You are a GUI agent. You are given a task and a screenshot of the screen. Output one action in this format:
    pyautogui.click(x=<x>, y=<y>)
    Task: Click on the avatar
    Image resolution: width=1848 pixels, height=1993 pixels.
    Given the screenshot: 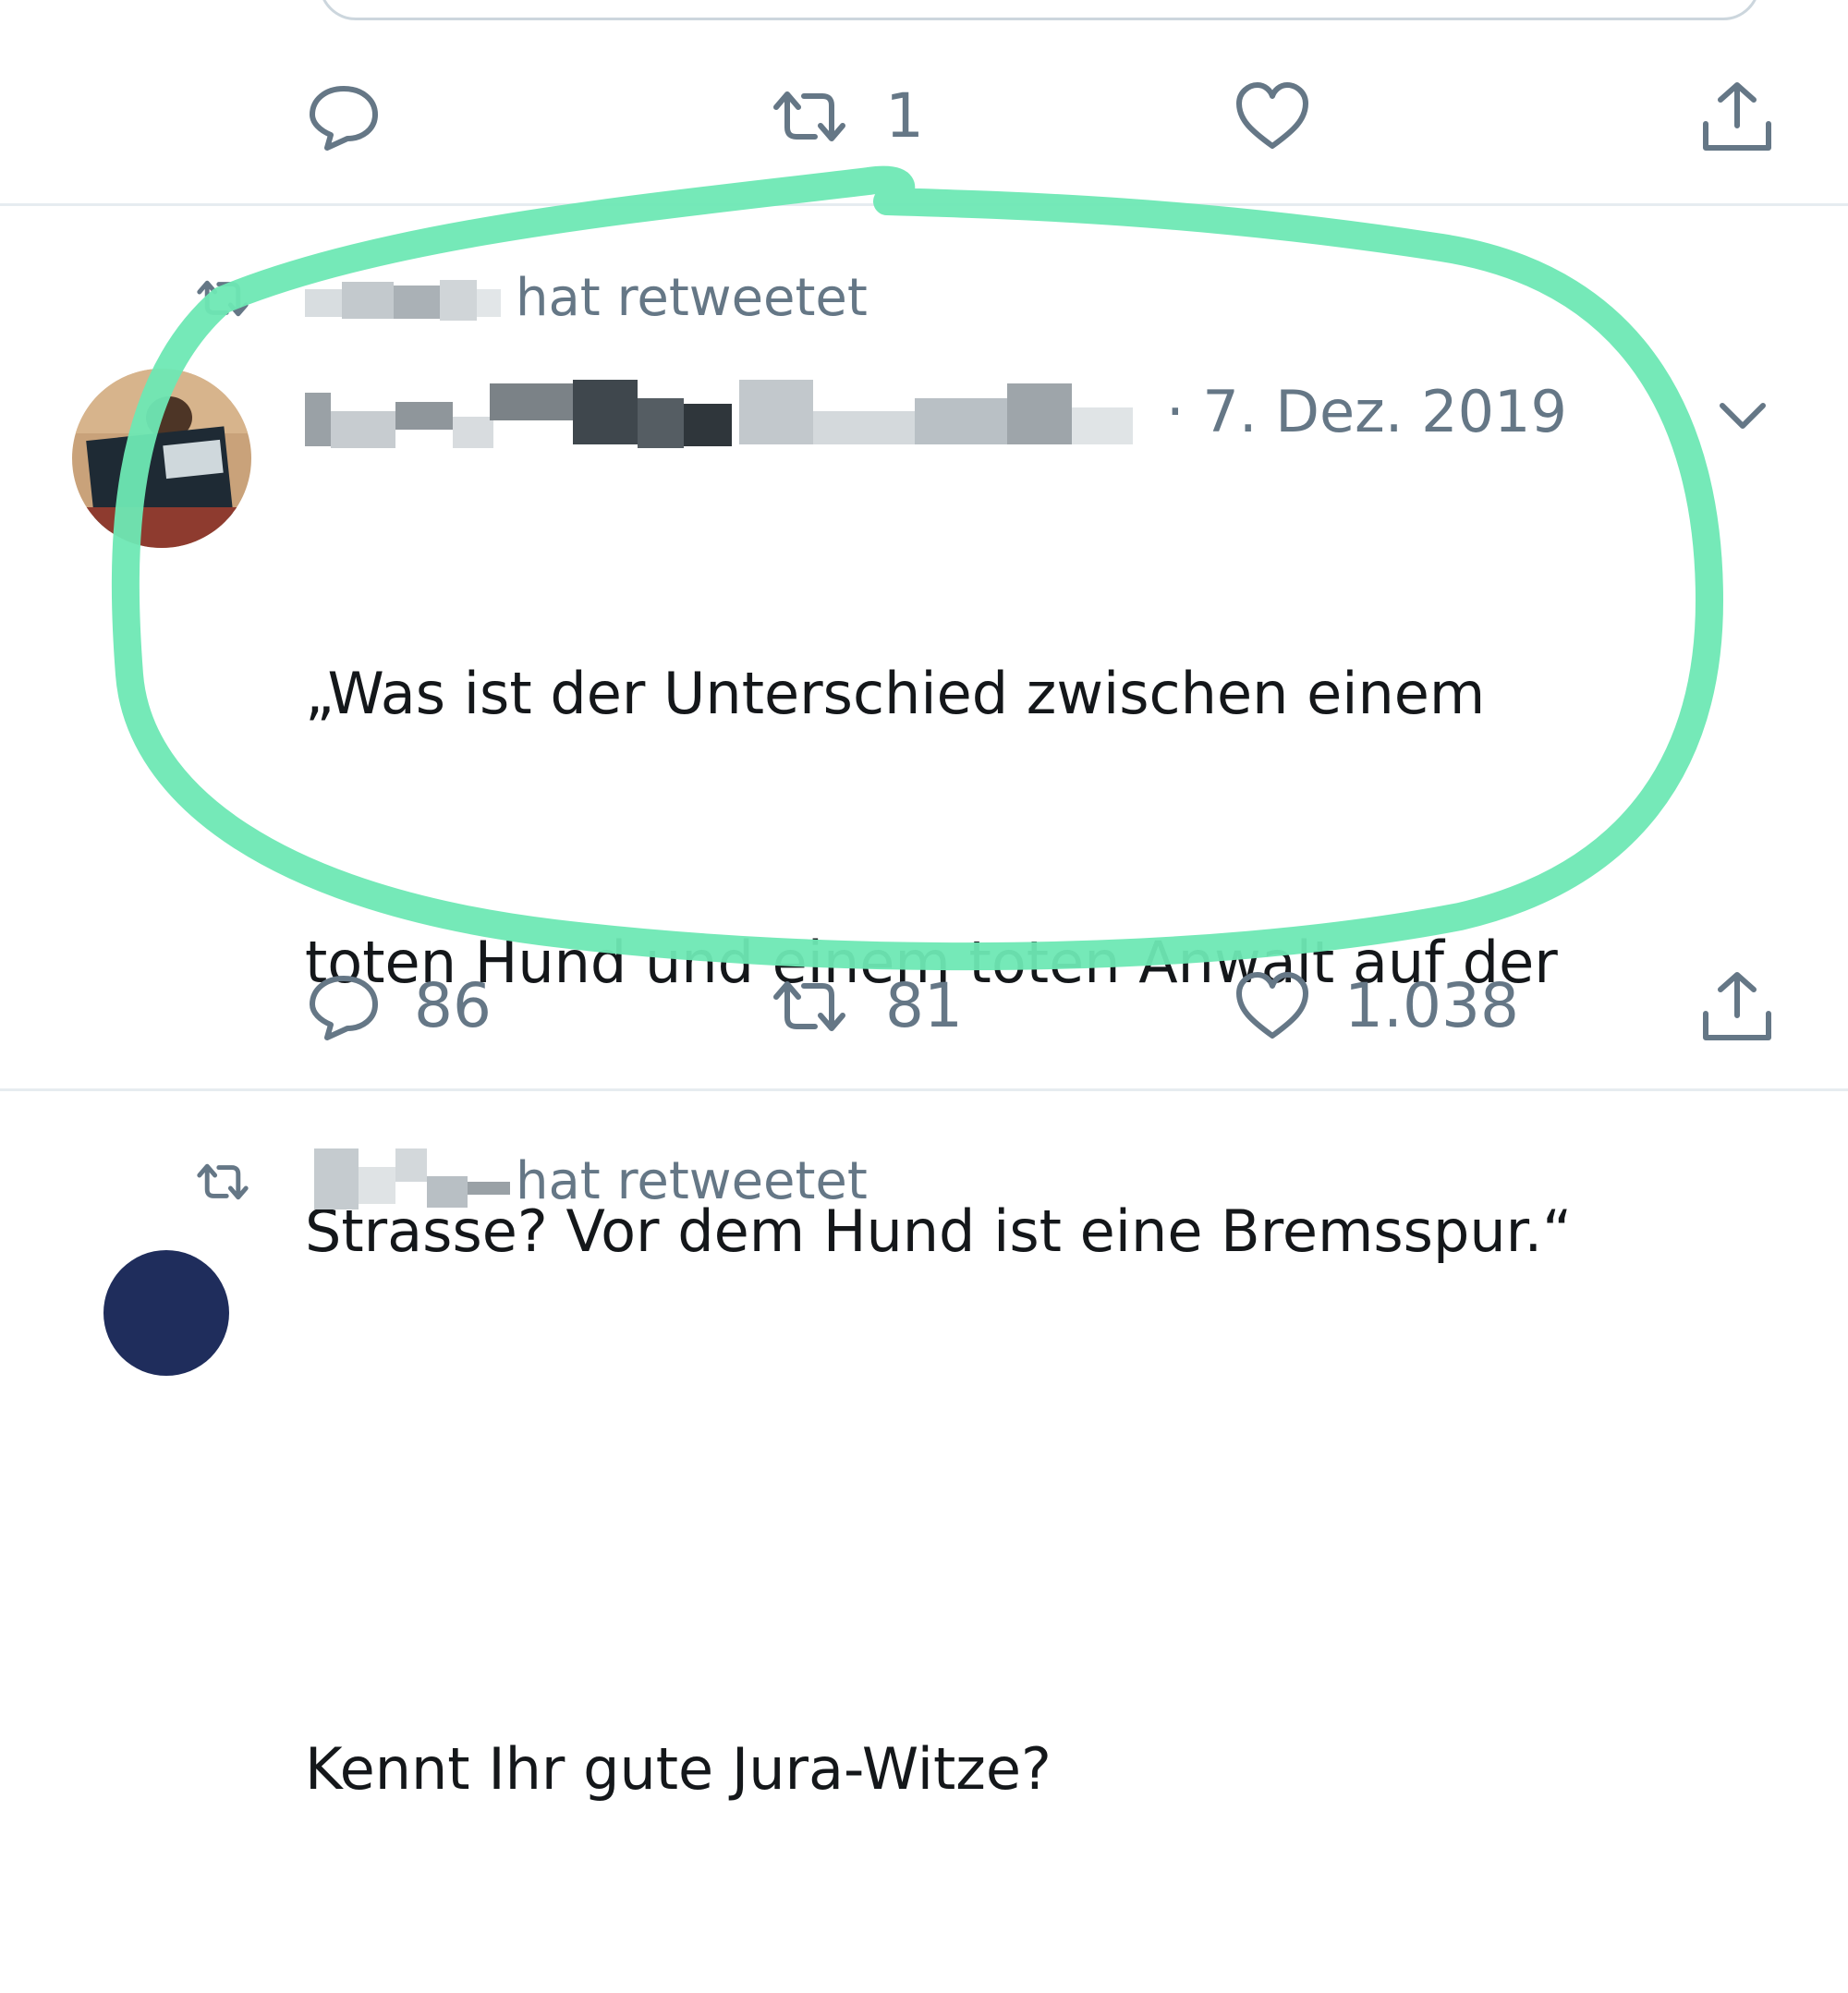 What is the action you would take?
    pyautogui.click(x=166, y=1313)
    